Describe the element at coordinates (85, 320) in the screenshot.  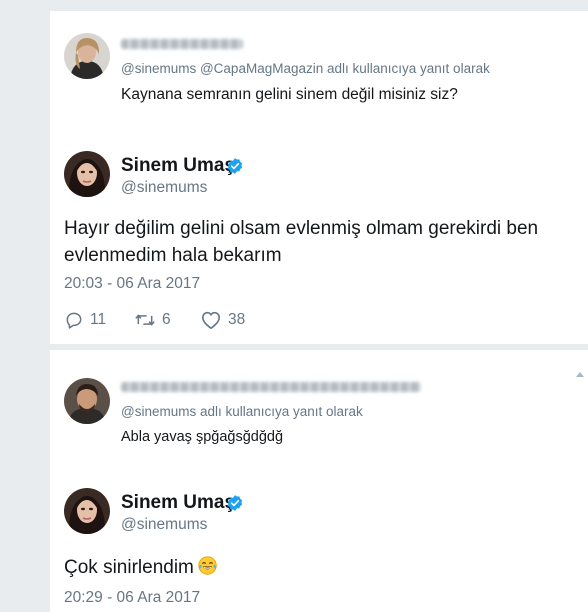
I see `reply-action: 11` at that location.